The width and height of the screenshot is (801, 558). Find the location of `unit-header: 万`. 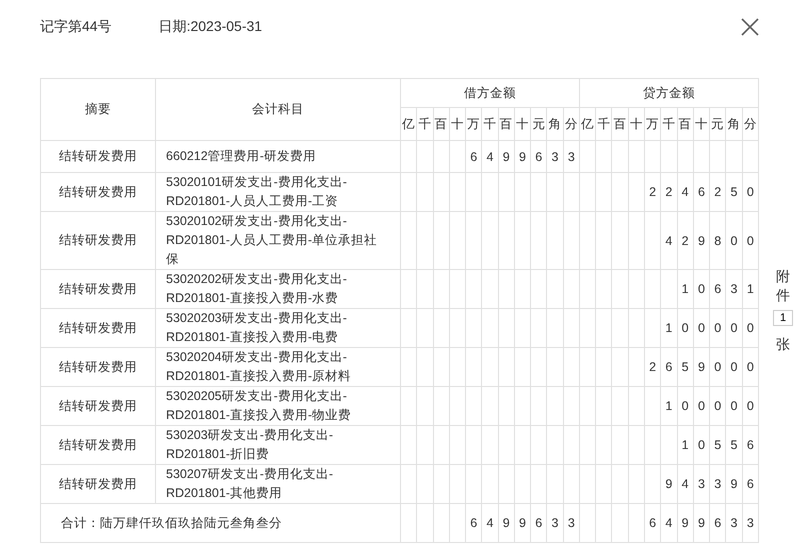

unit-header: 万 is located at coordinates (474, 124).